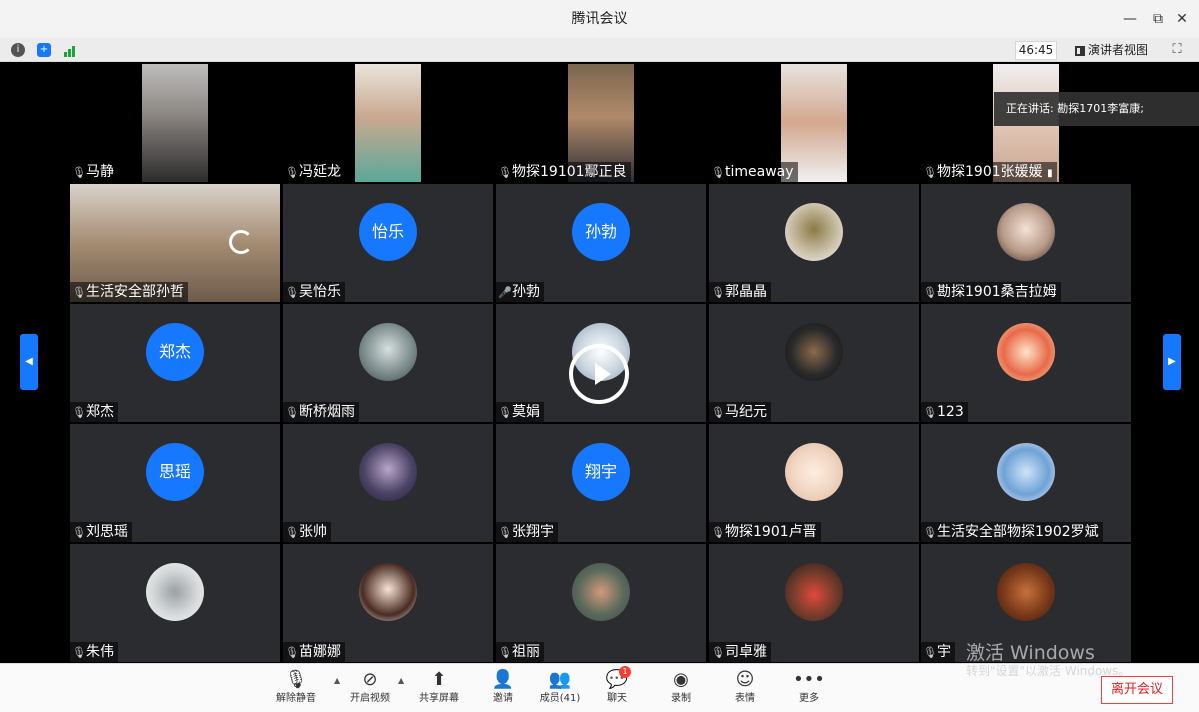  I want to click on participant-tile: 🎙123, so click(1026, 363).